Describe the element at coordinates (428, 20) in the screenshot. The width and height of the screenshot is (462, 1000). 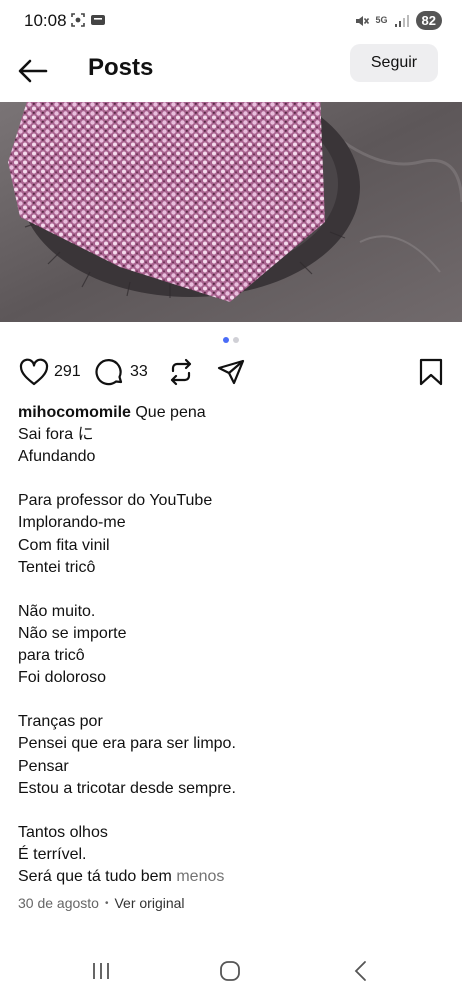
I see `battery-icon: 82` at that location.